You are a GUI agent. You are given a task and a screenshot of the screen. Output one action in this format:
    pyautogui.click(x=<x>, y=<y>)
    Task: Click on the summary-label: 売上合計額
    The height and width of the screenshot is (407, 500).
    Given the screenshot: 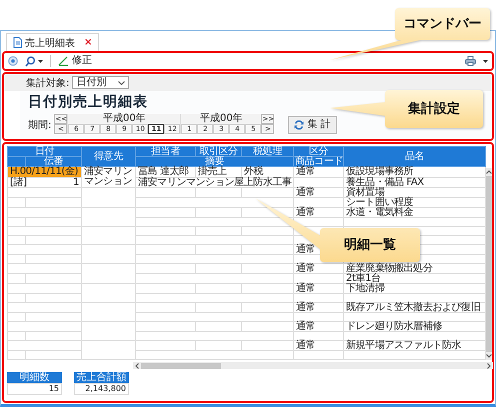 What is the action you would take?
    pyautogui.click(x=101, y=377)
    